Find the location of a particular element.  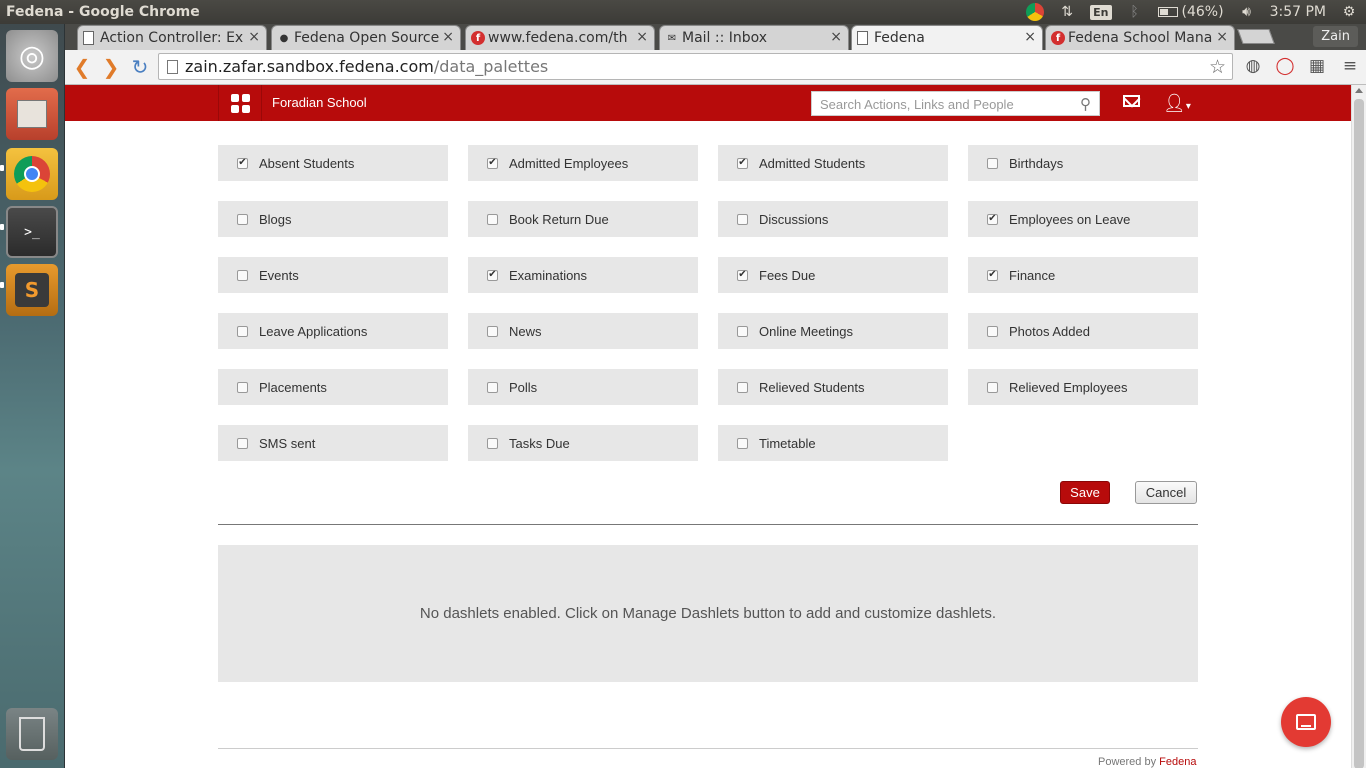

palette-option: Online Meetings is located at coordinates (833, 331).